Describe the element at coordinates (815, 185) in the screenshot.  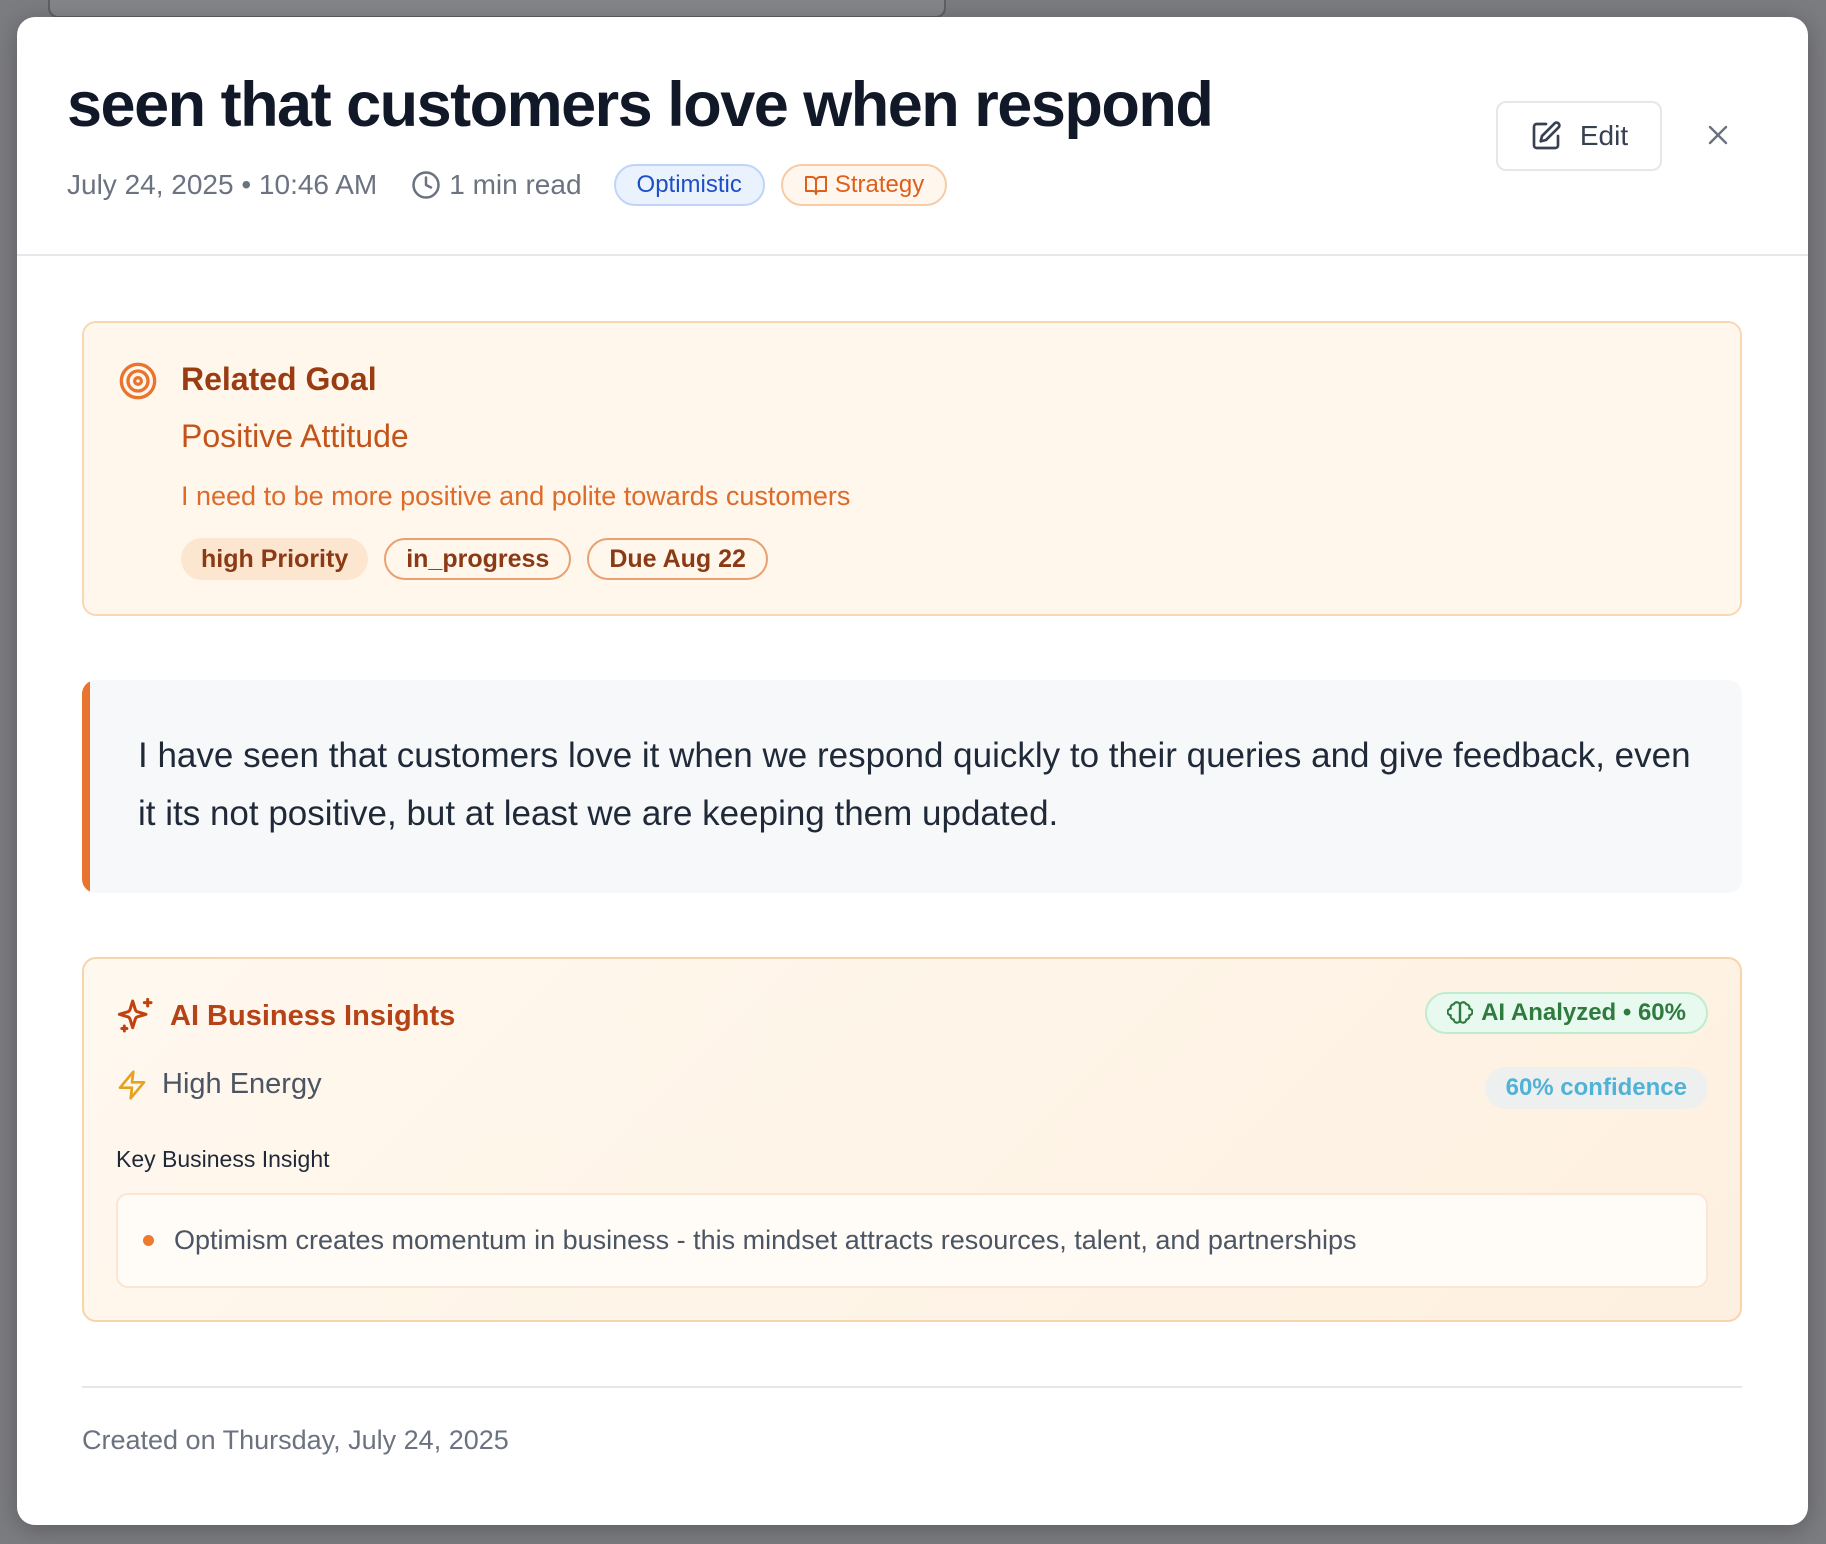
I see `book-icon` at that location.